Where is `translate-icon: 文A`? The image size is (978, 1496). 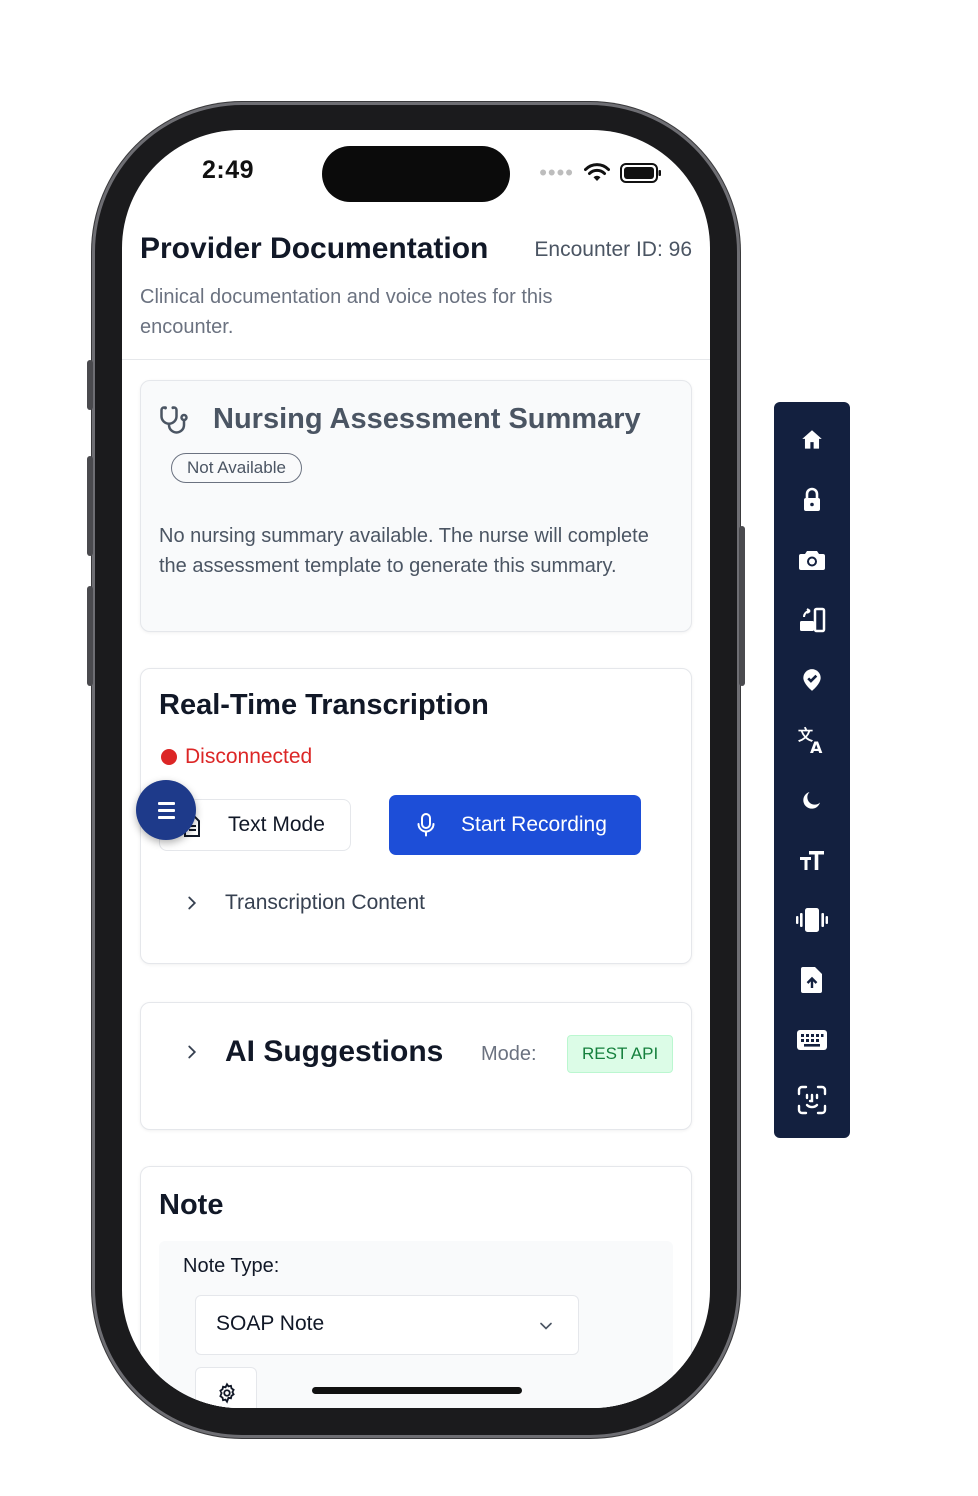
translate-icon: 文A is located at coordinates (810, 740).